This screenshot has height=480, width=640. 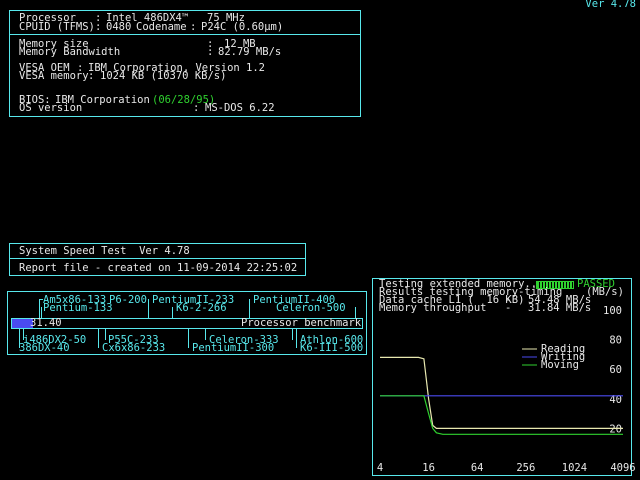 What do you see at coordinates (477, 468) in the screenshot?
I see `x-tick-label: 64` at bounding box center [477, 468].